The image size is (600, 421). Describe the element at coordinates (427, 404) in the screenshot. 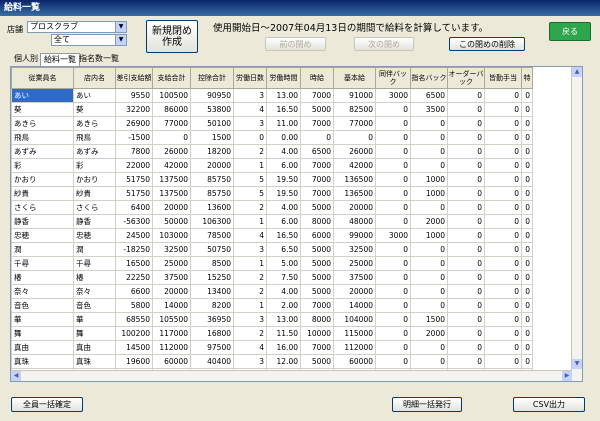

I see `issue-statements-button: 明細一括発行` at that location.